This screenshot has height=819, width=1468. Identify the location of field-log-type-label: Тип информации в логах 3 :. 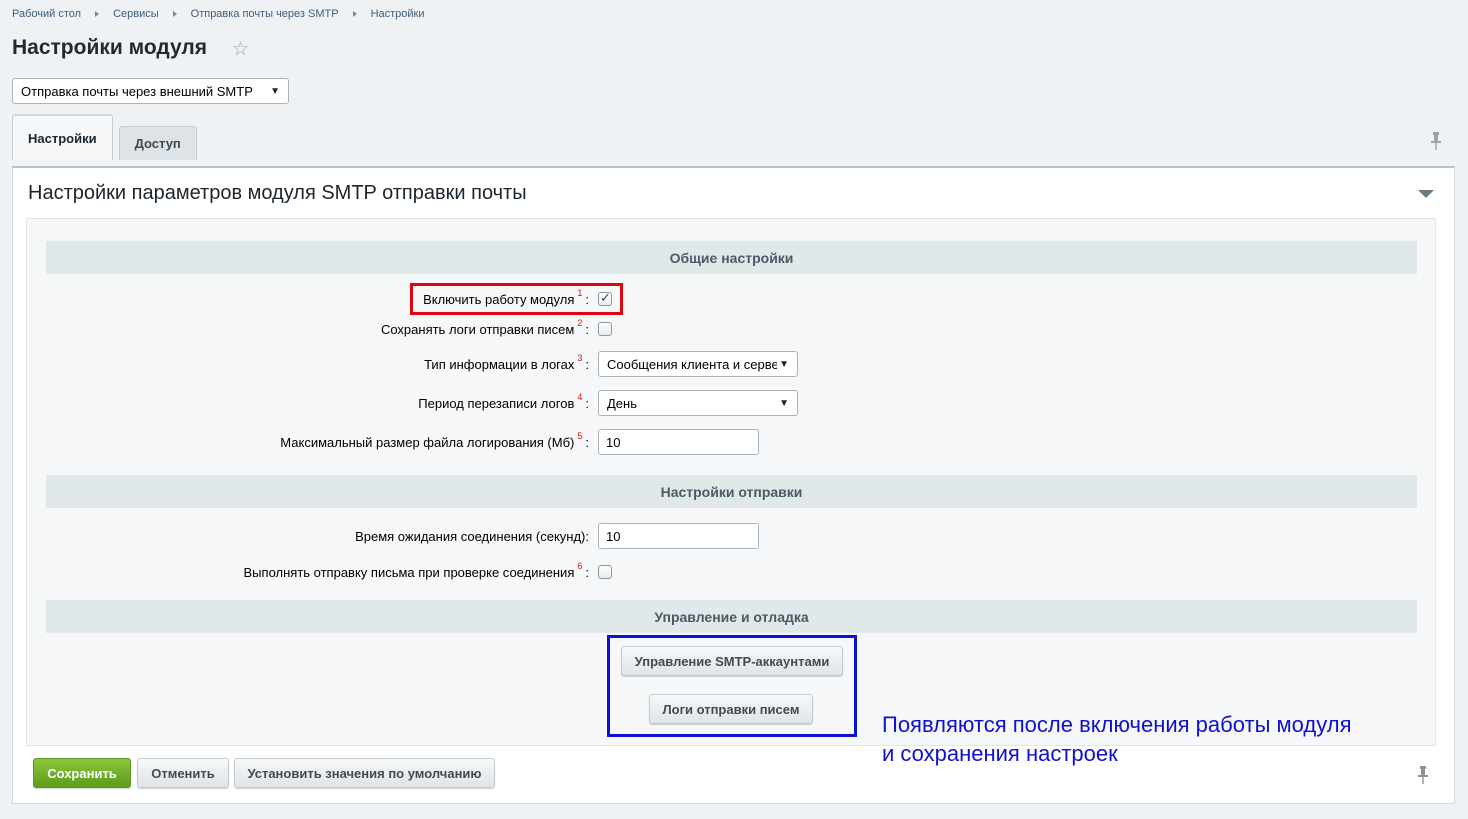
(506, 364).